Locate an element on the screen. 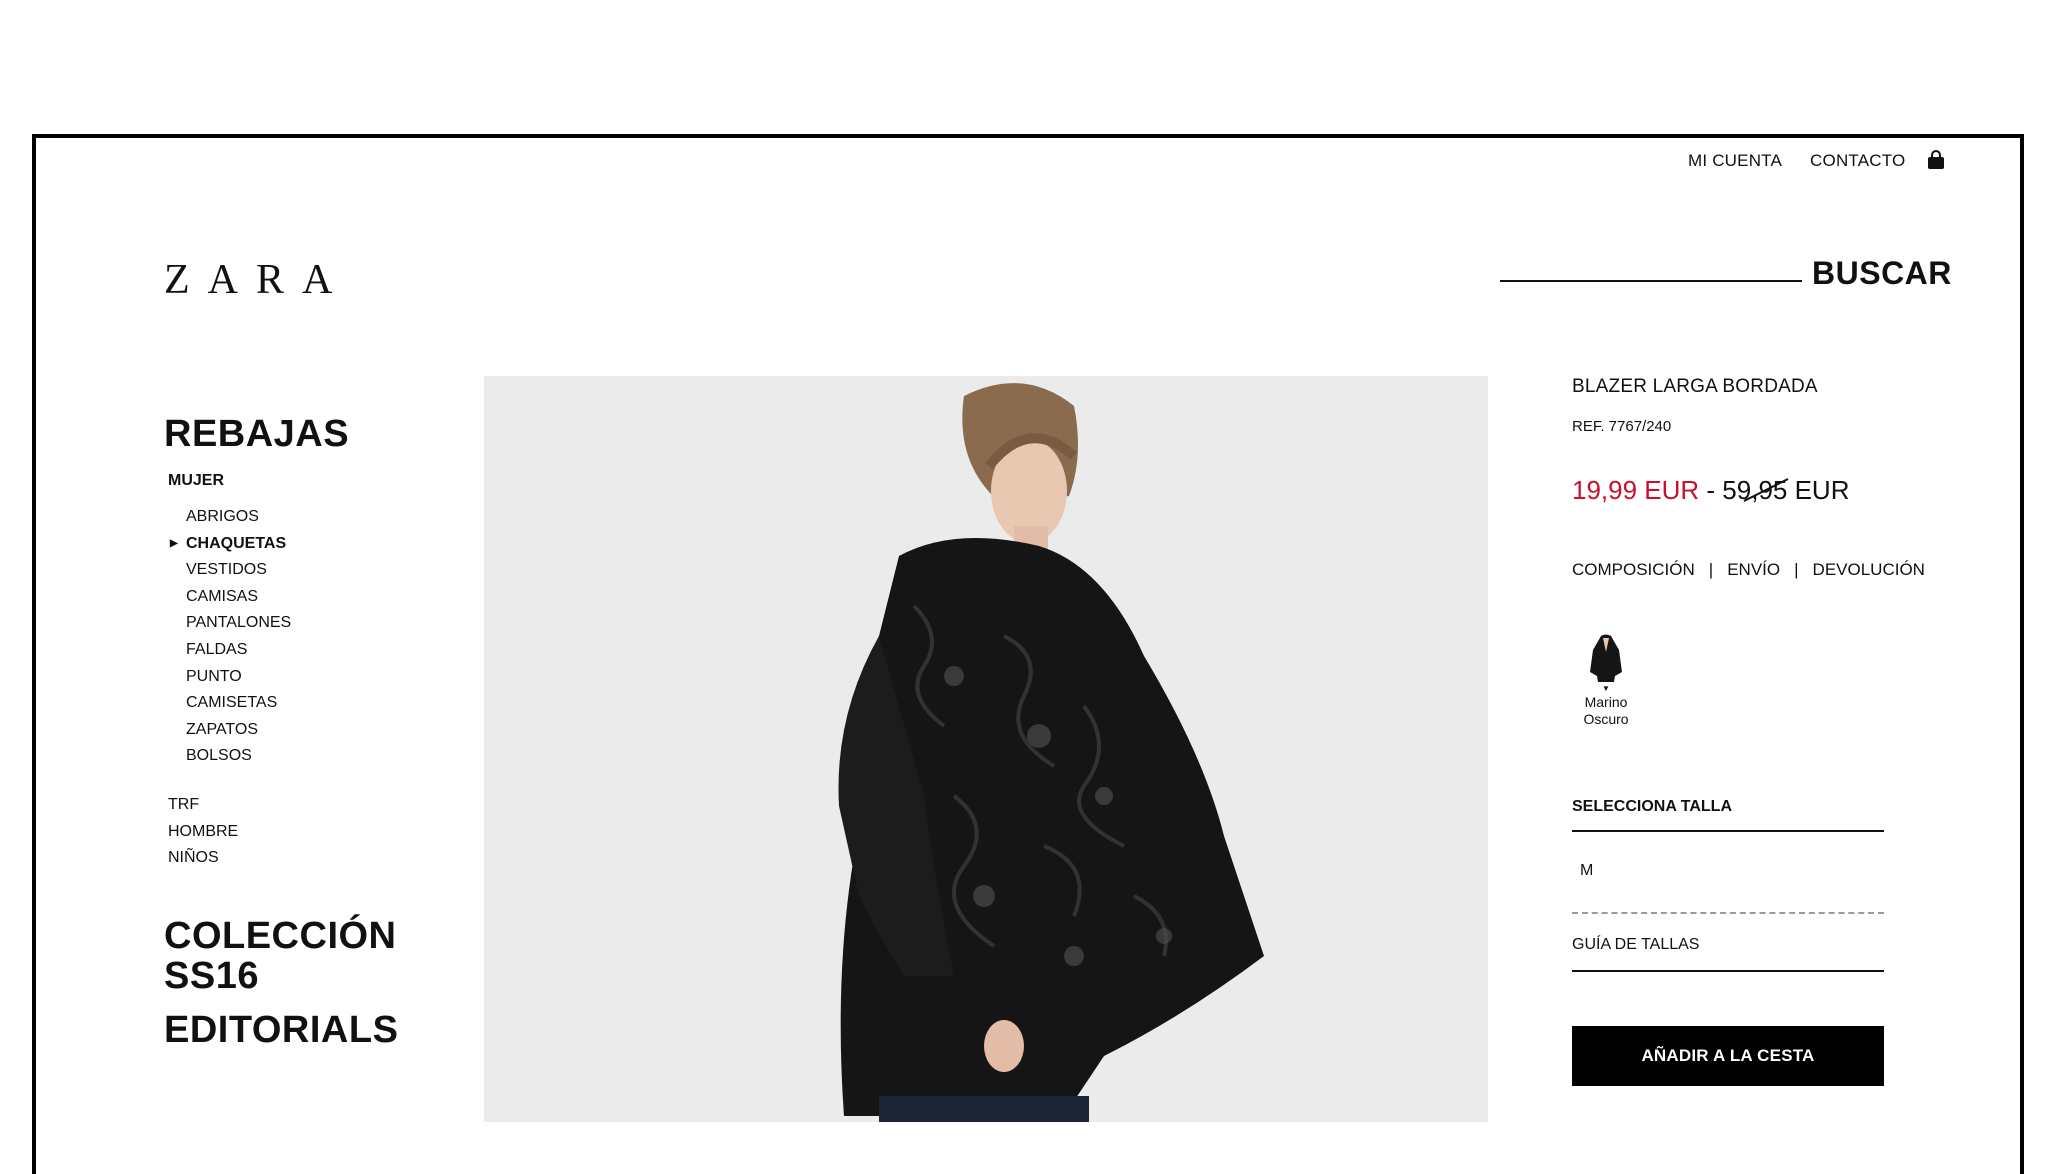 The width and height of the screenshot is (2048, 1174). section-item-hombre: HOMBRE is located at coordinates (316, 832).